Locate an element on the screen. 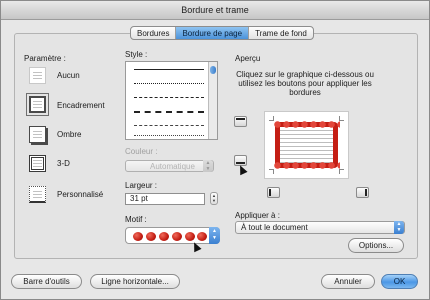 This screenshot has height=300, width=430. top-border-button is located at coordinates (240, 121).